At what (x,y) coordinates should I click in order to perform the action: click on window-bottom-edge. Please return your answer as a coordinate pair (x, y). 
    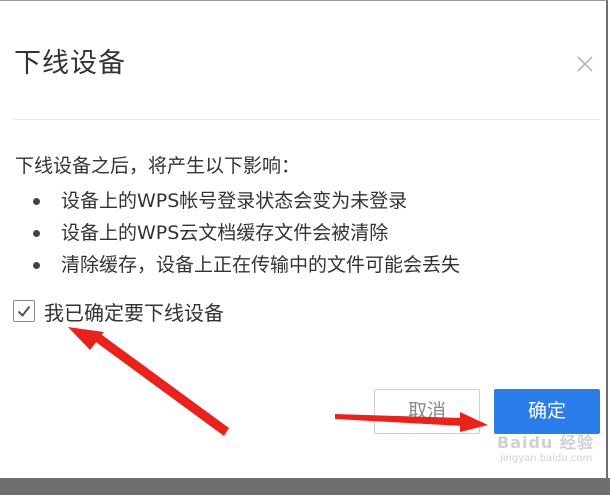
    Looking at the image, I should click on (305, 486).